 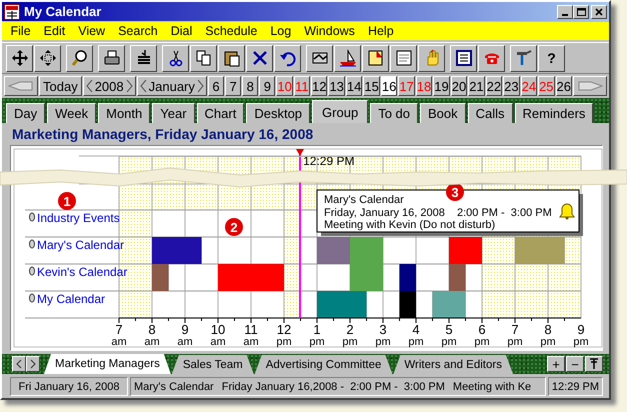 I want to click on view-tab: Book, so click(x=443, y=113).